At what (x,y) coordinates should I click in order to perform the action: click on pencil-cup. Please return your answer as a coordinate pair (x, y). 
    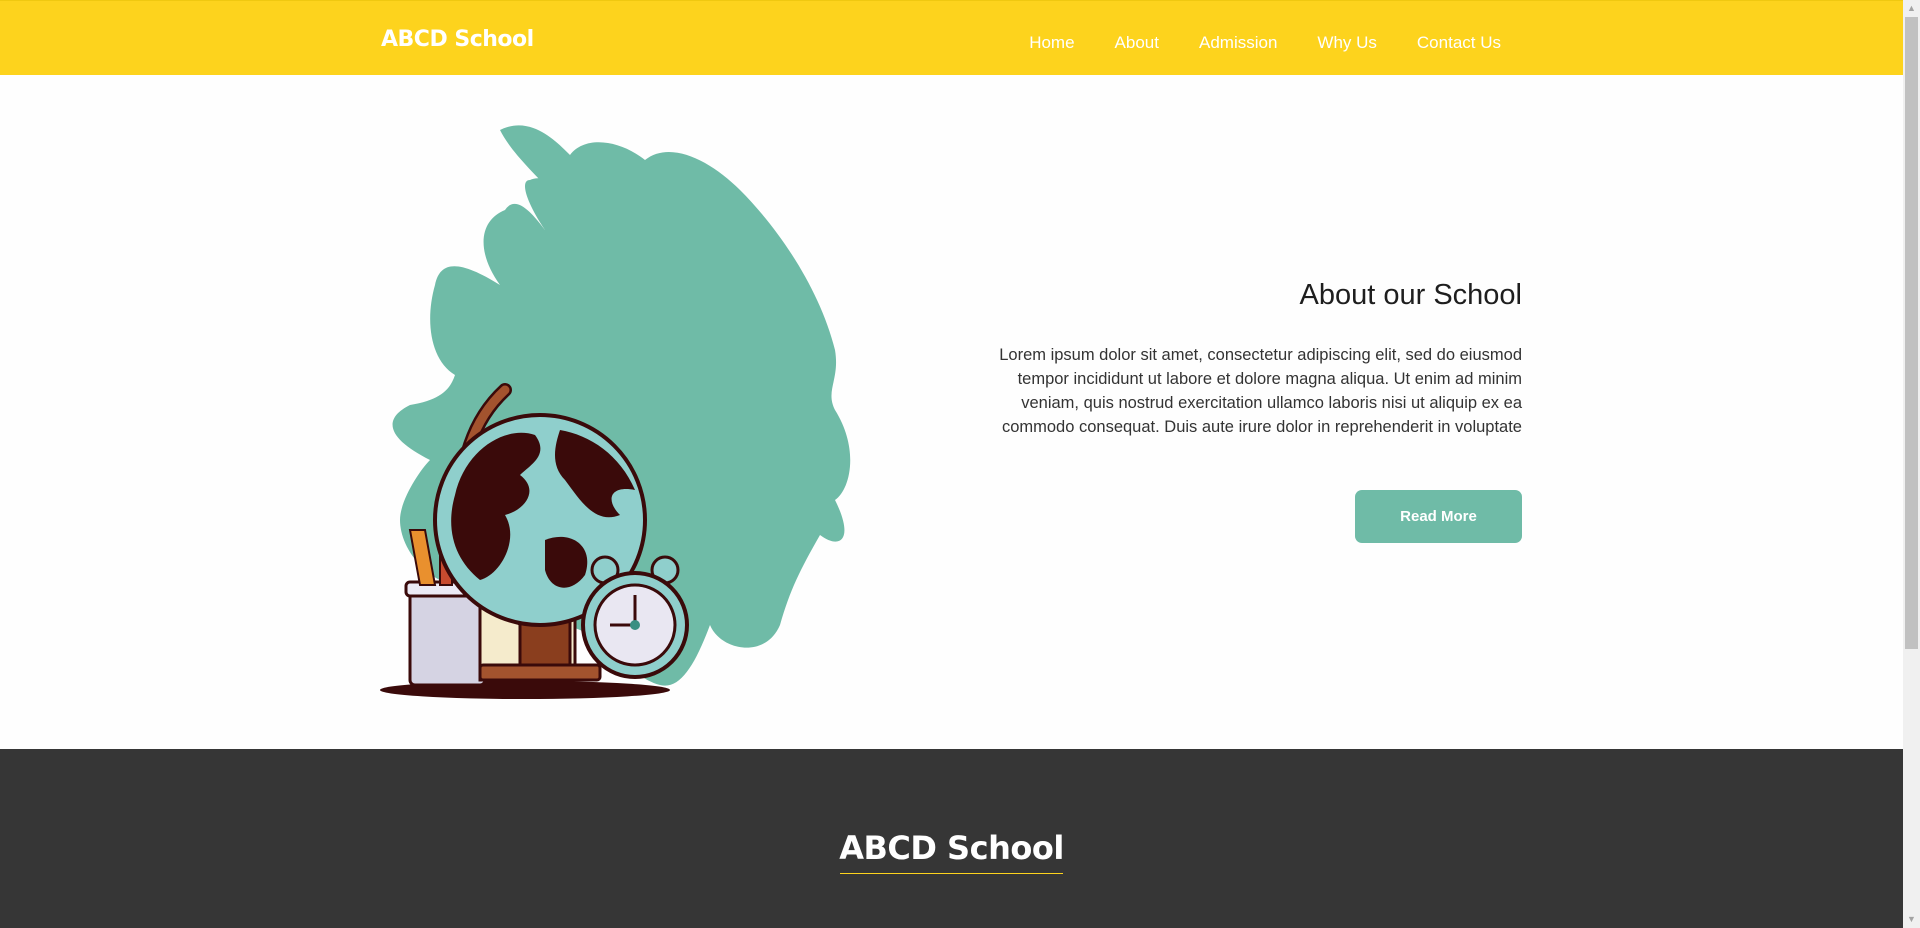
    Looking at the image, I should click on (447, 637).